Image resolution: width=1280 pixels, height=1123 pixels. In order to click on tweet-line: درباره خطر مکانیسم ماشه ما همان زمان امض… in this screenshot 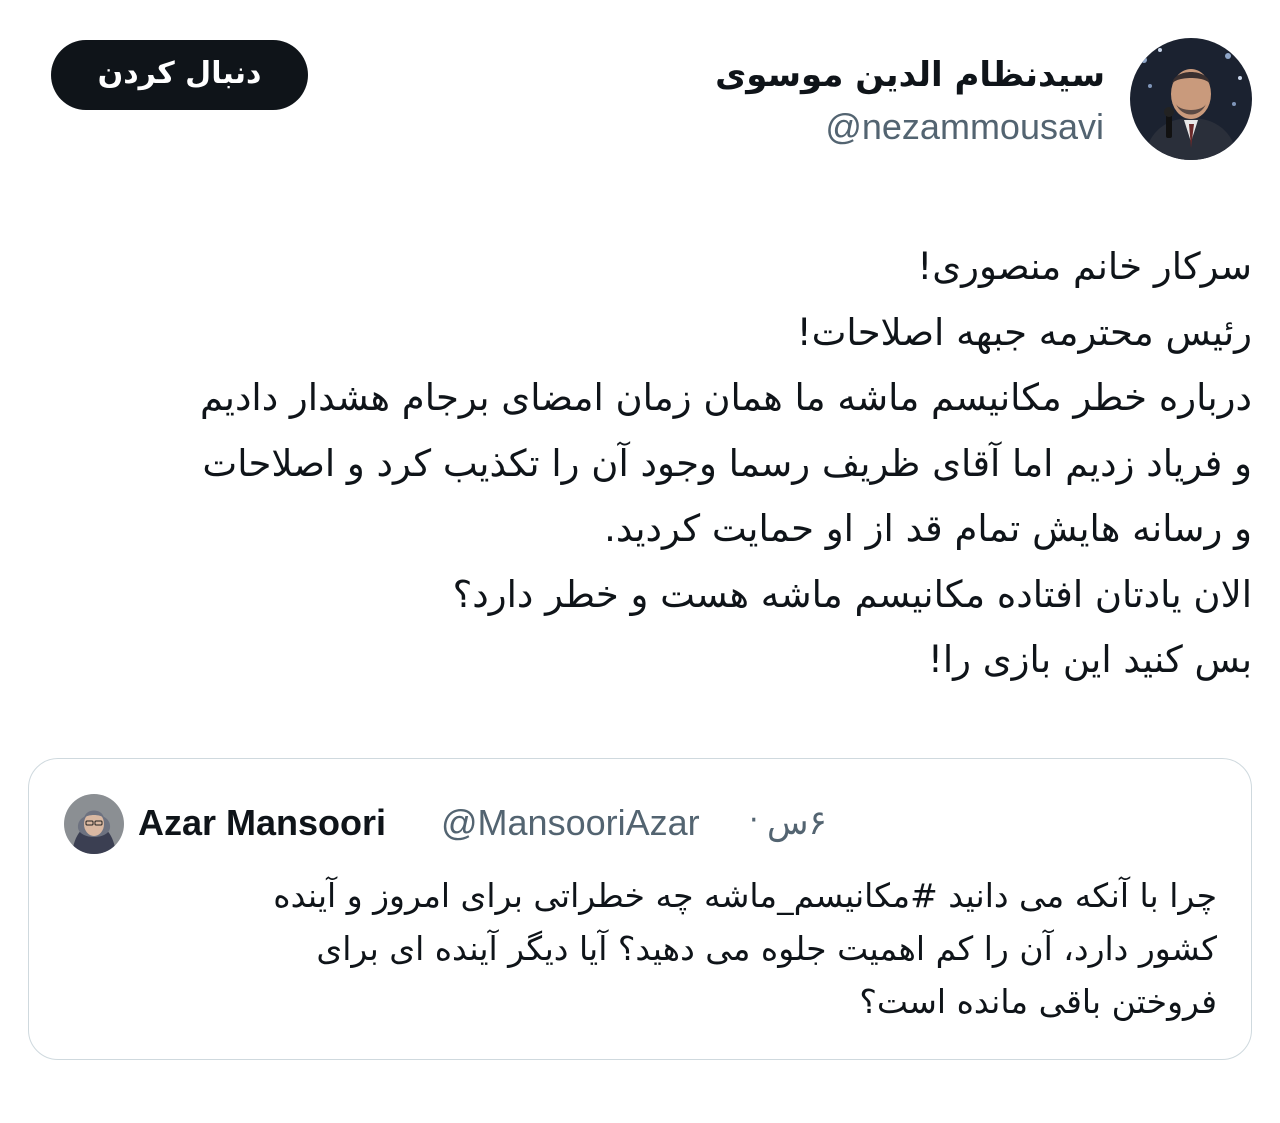, I will do `click(726, 397)`.